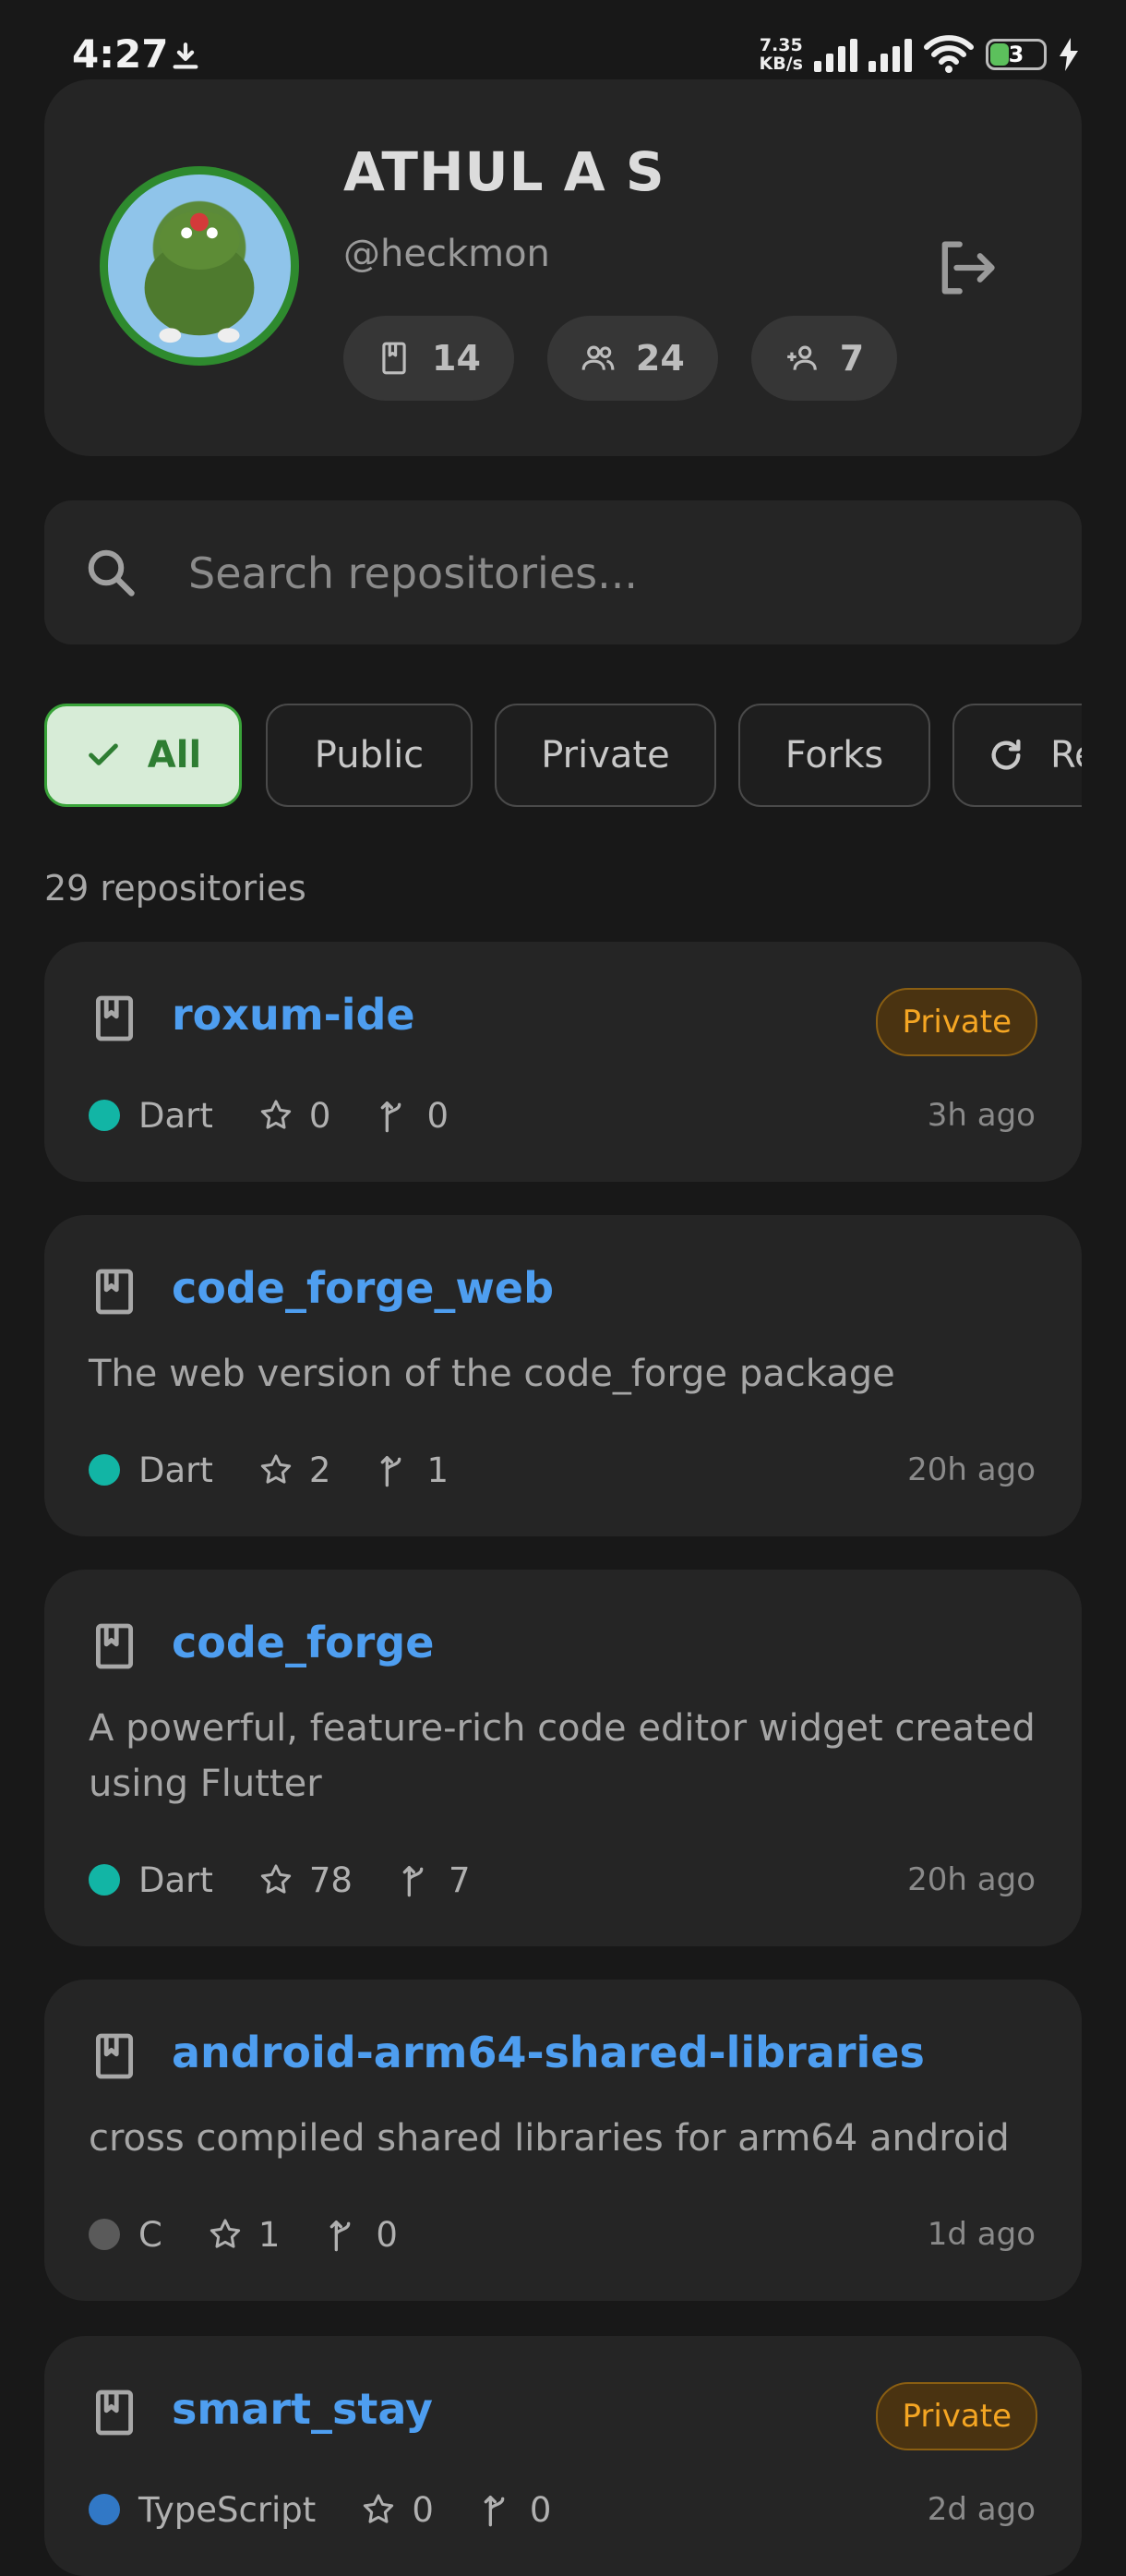  I want to click on search-icon, so click(111, 572).